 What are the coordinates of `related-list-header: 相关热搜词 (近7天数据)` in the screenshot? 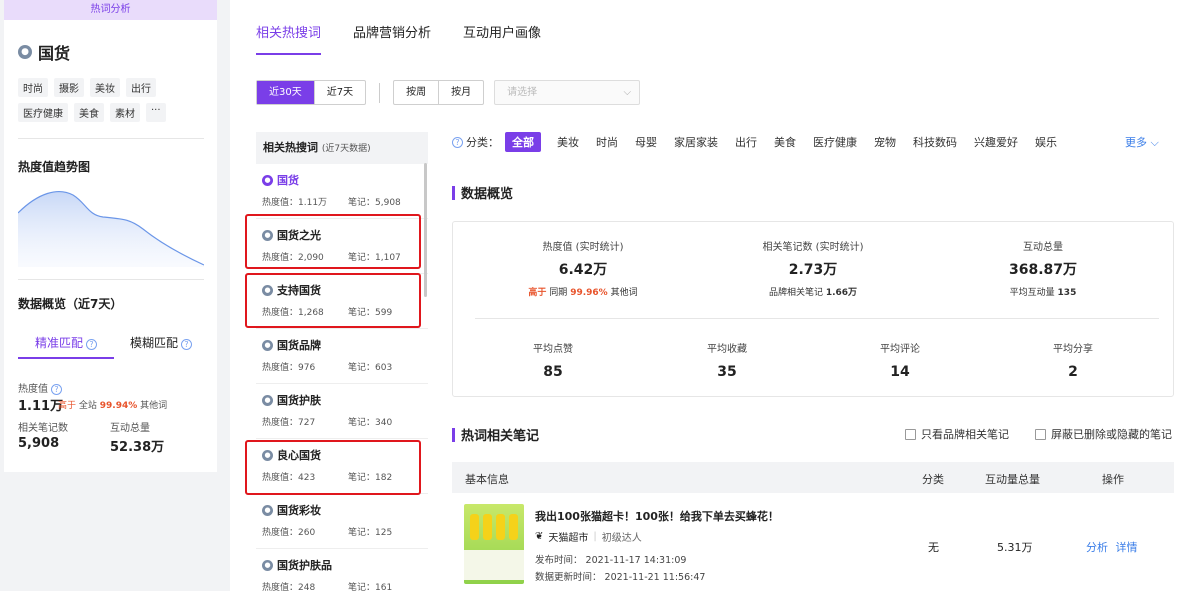 It's located at (342, 148).